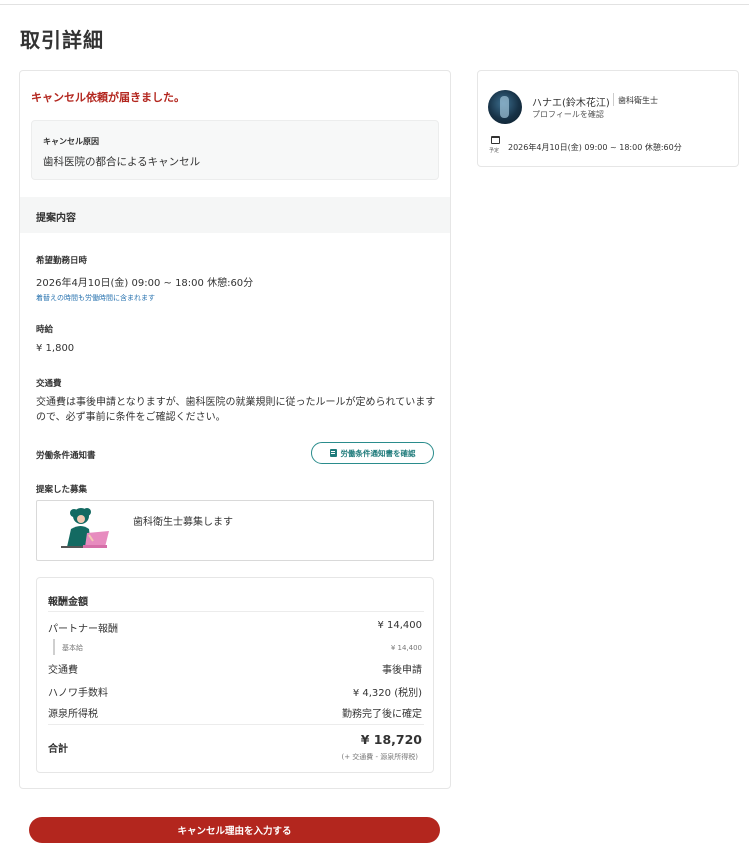 This screenshot has height=860, width=749. What do you see at coordinates (45, 330) in the screenshot?
I see `hourly-label: 時給` at bounding box center [45, 330].